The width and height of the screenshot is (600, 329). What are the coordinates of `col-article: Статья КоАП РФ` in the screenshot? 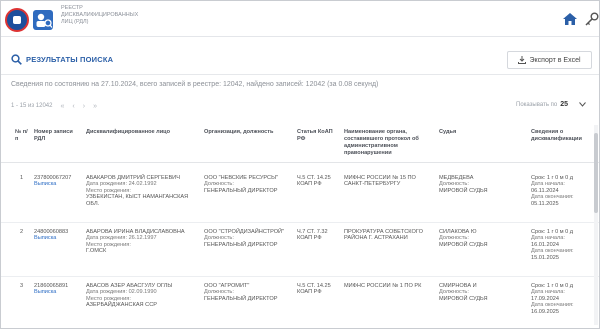 It's located at (315, 135).